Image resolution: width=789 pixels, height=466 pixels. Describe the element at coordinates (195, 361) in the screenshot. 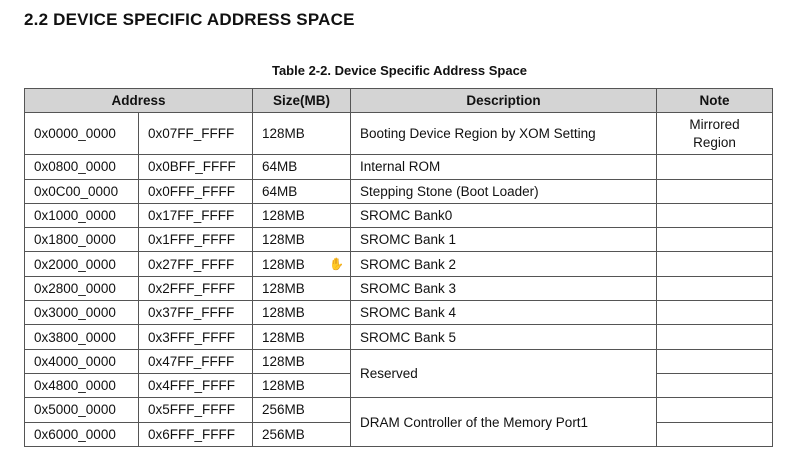

I see `end-address-cell: 0x47FF_FFFF` at that location.